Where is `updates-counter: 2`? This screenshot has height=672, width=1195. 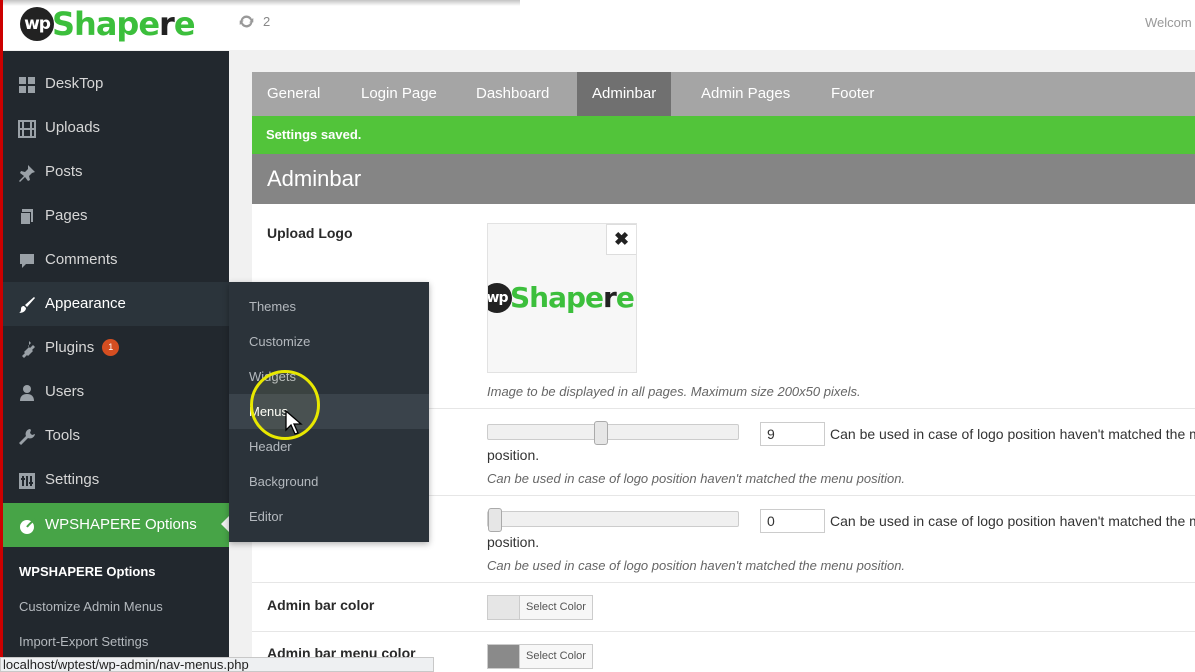 updates-counter: 2 is located at coordinates (254, 21).